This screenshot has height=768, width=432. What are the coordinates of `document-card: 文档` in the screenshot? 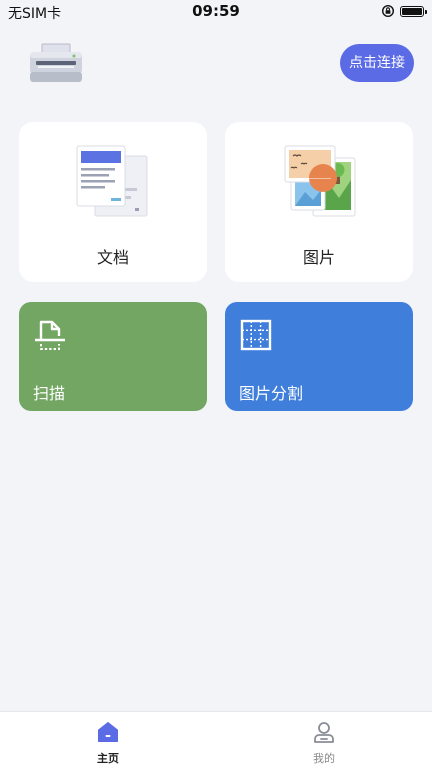 It's located at (113, 202).